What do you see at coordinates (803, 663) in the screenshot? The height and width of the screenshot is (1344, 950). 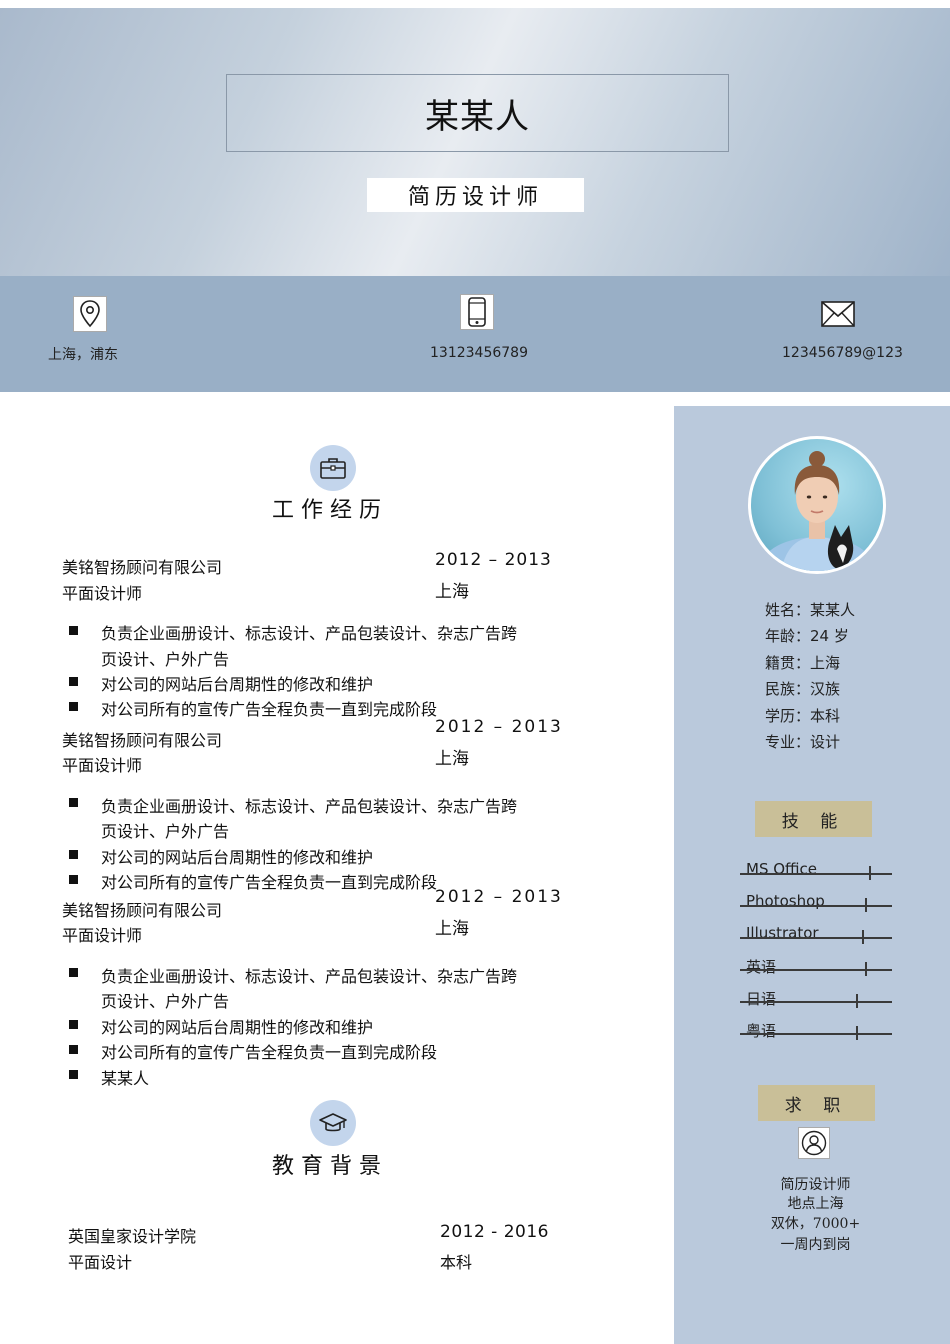 I see `profile-hometown: 籍贯：上海` at bounding box center [803, 663].